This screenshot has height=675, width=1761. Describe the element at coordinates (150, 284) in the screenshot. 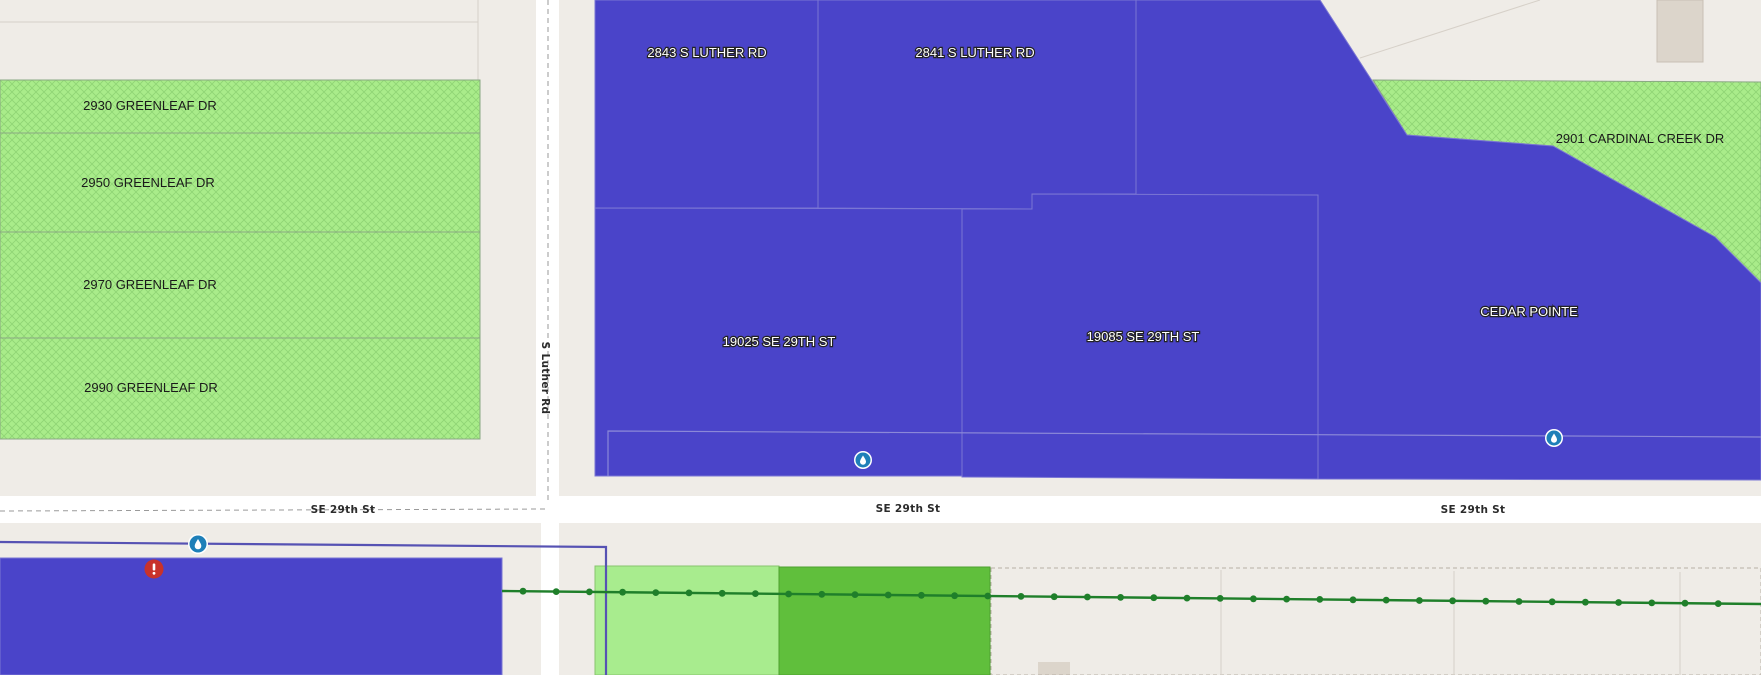

I see `label-2970: 2970 GREENLEAF DR` at that location.